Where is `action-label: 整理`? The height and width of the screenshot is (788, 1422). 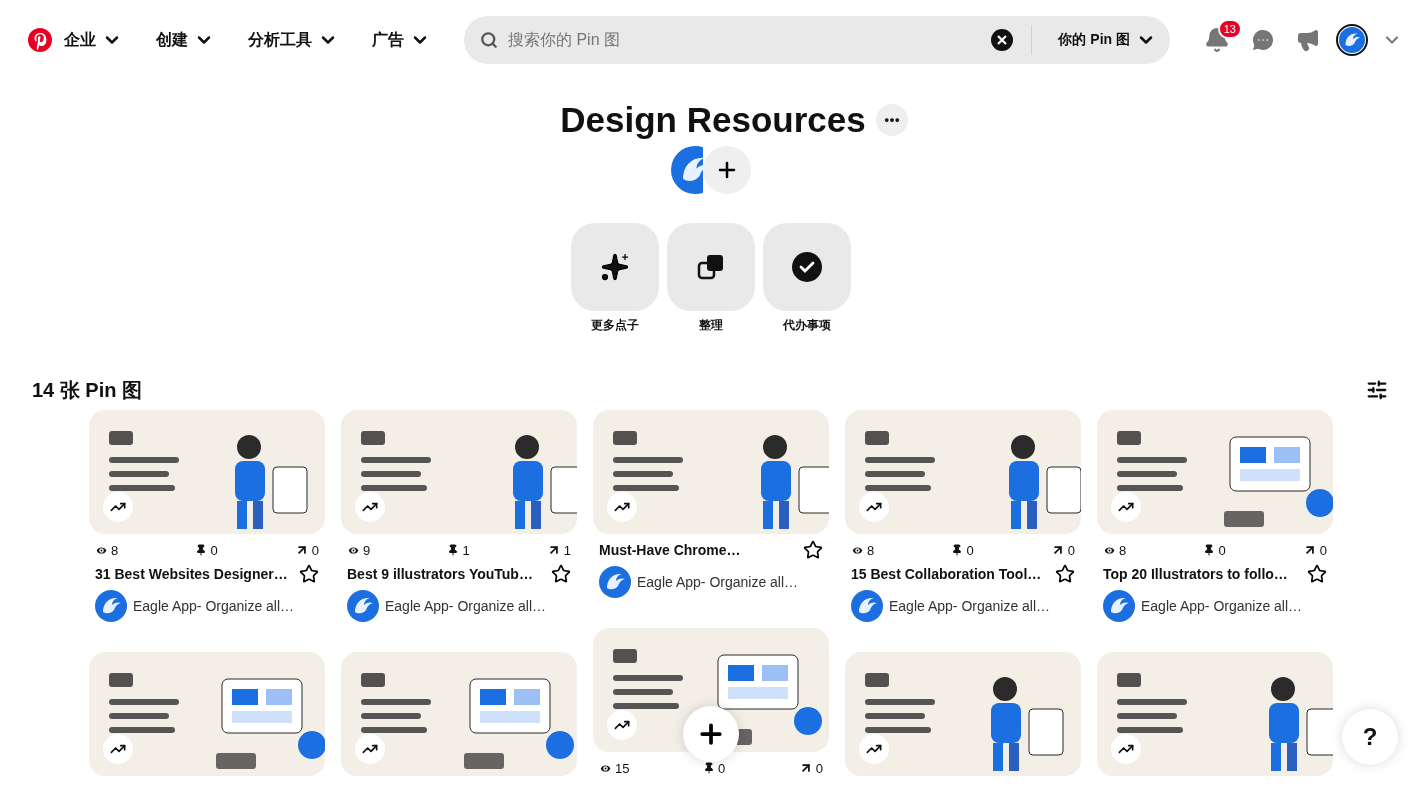 action-label: 整理 is located at coordinates (711, 325).